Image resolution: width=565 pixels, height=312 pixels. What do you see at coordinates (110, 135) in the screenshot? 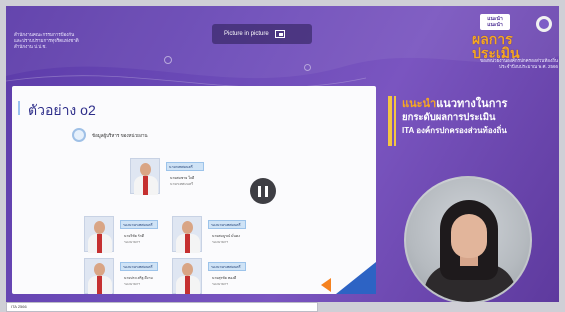
I see `slide-bullet: ข้อมูลผู้บริหาร ของหน่วยงาน` at bounding box center [110, 135].